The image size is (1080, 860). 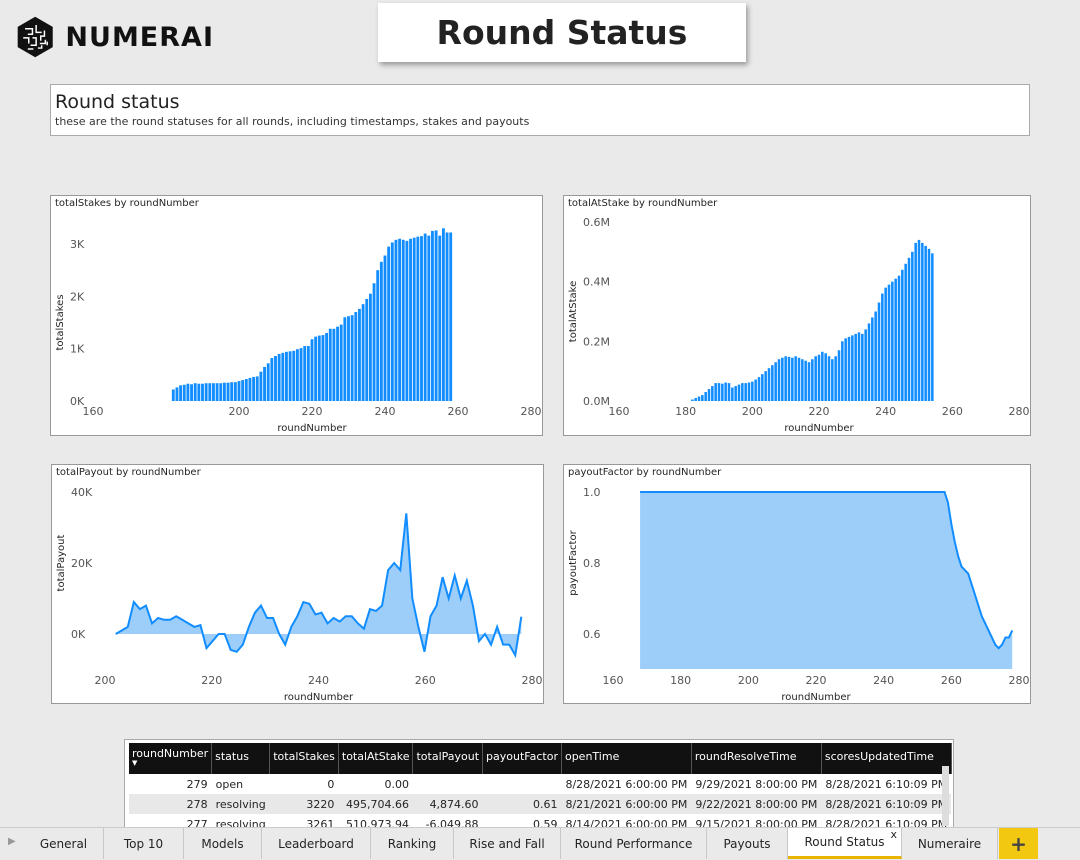 I want to click on tab-payouts: Payouts, so click(x=747, y=843).